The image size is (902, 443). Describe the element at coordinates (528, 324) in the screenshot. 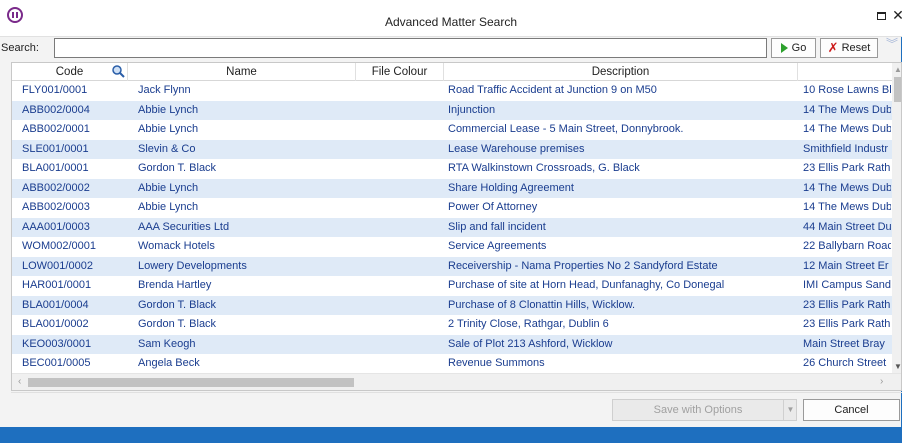

I see `cell-description: 2 Trinity Close, Rathgar, Dublin 6` at that location.